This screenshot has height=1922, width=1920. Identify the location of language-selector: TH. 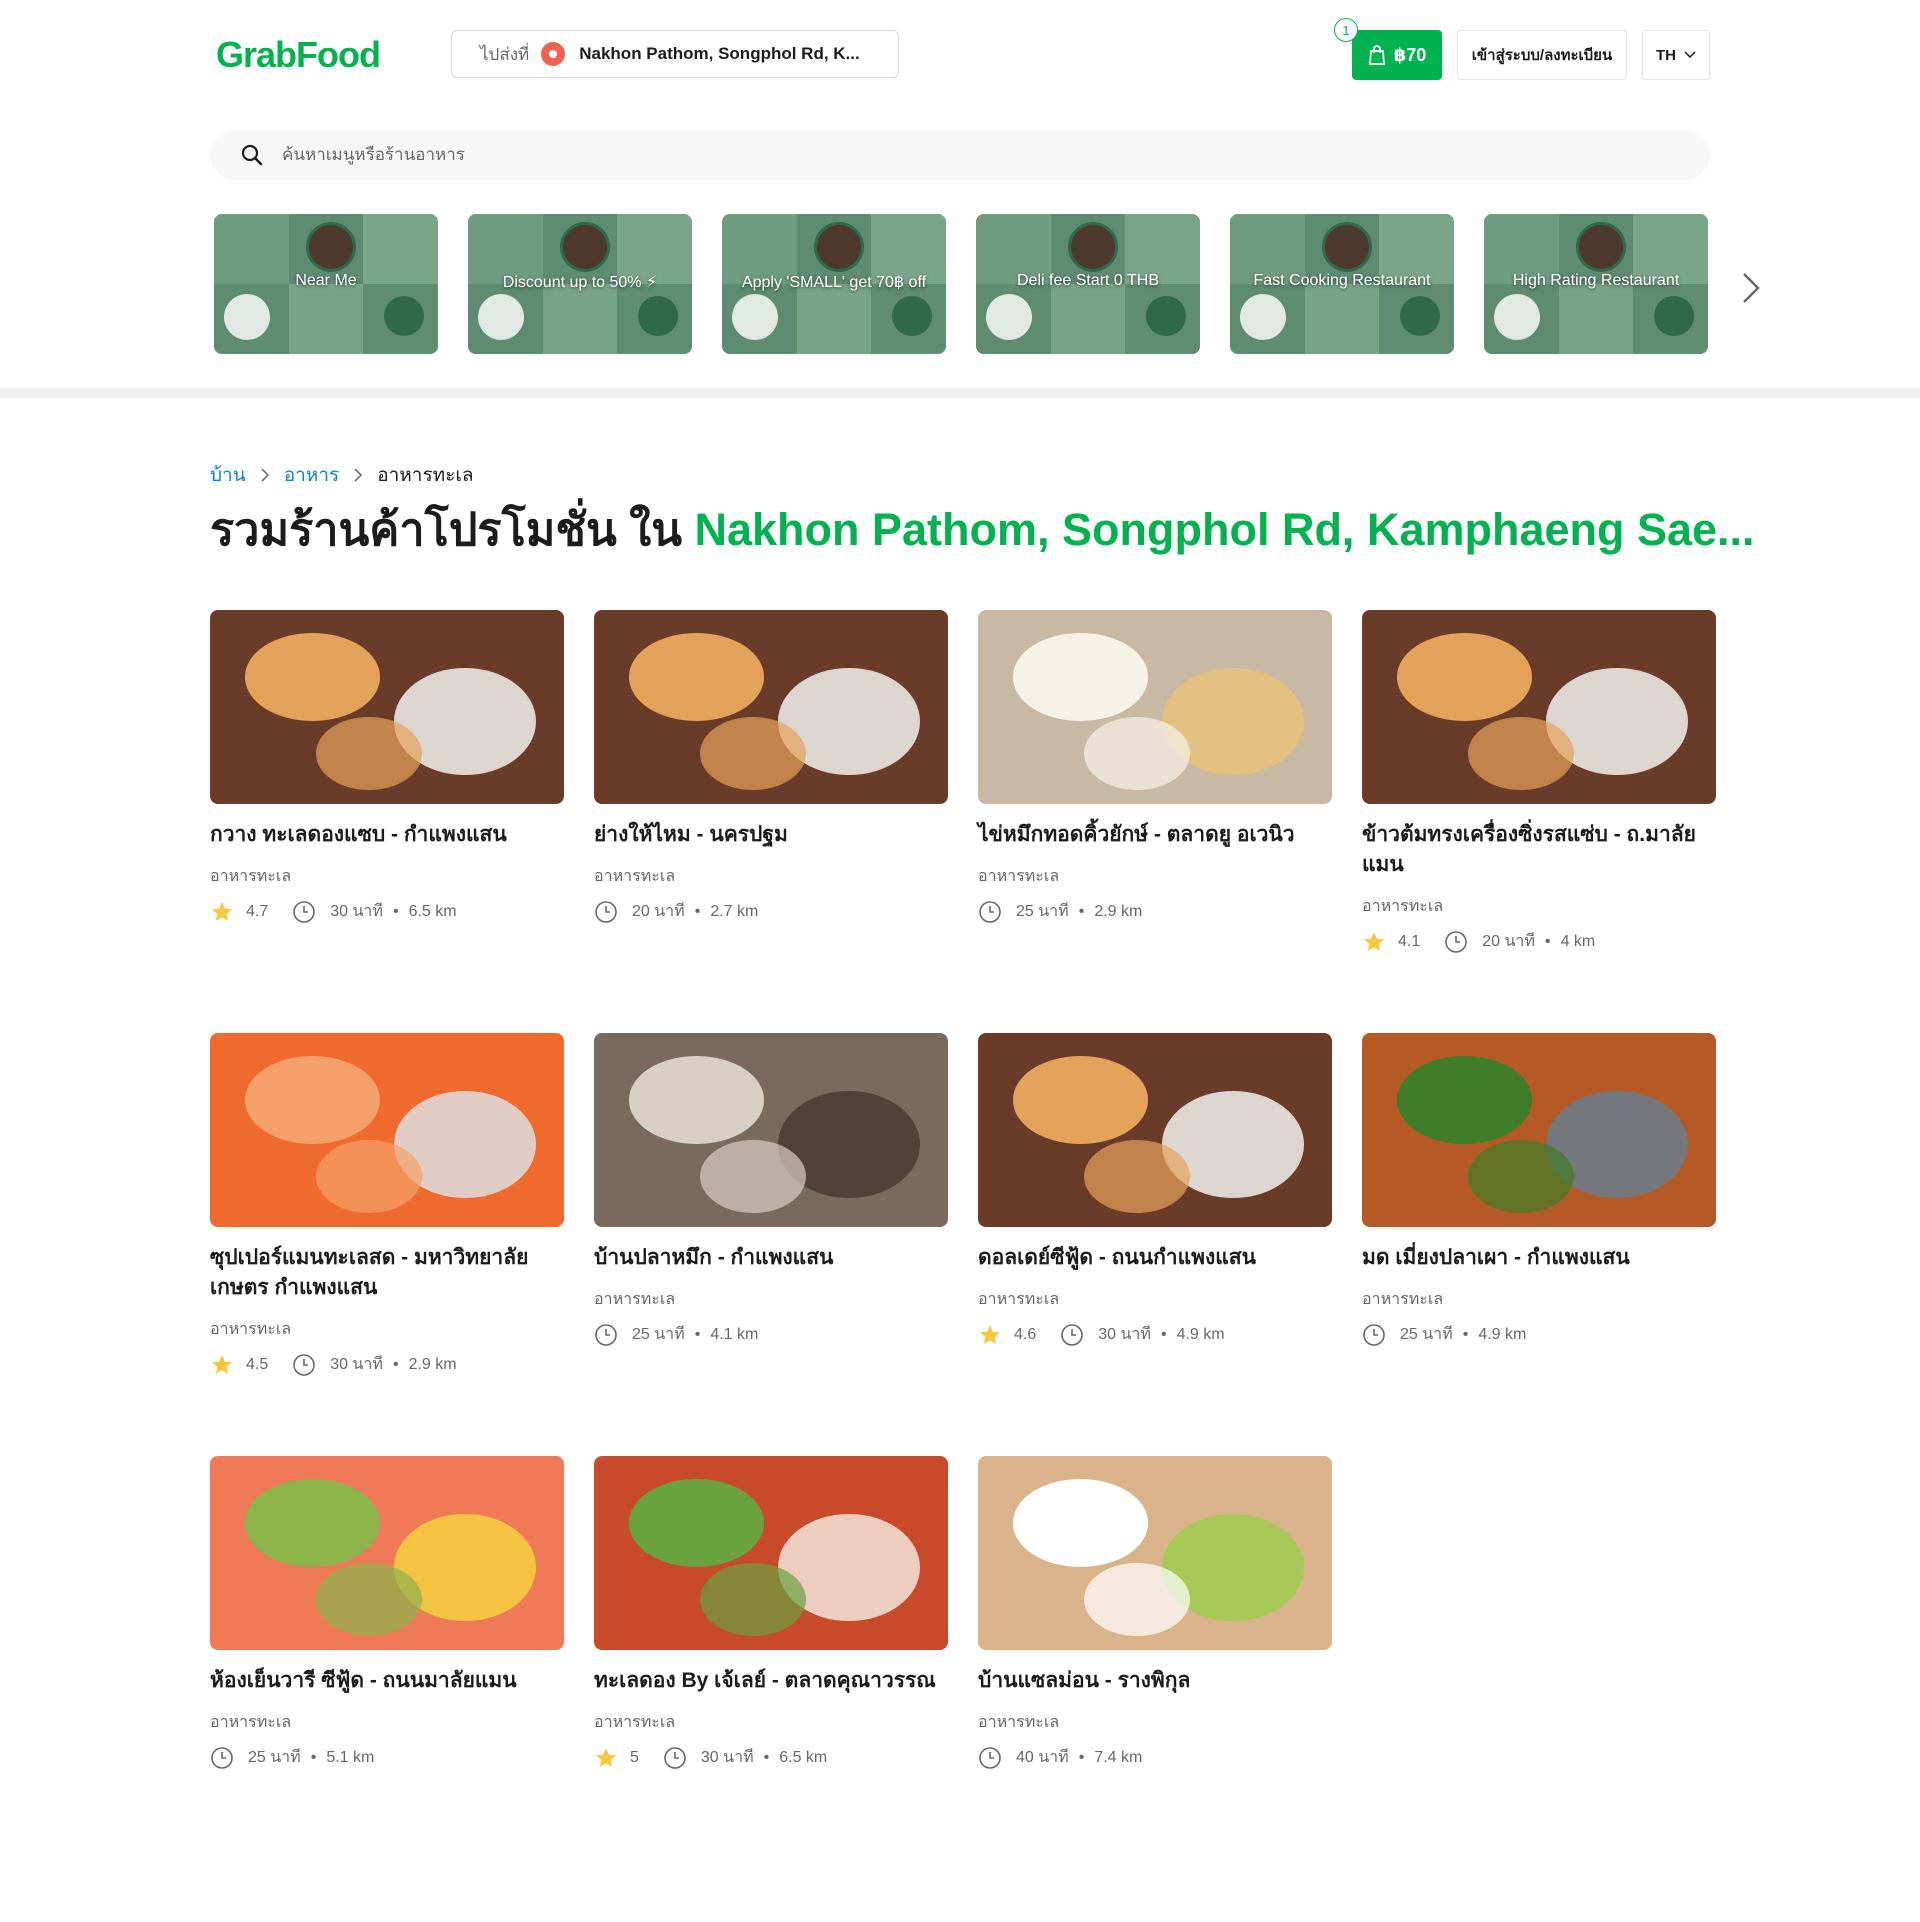
(1676, 55).